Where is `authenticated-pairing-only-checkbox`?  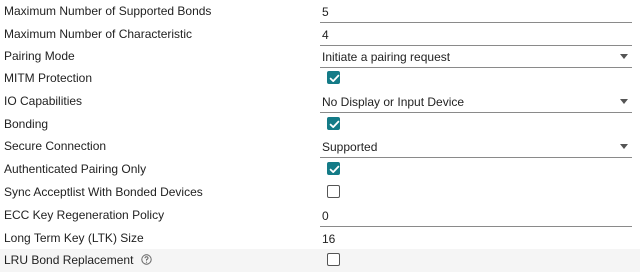
authenticated-pairing-only-checkbox is located at coordinates (333, 168).